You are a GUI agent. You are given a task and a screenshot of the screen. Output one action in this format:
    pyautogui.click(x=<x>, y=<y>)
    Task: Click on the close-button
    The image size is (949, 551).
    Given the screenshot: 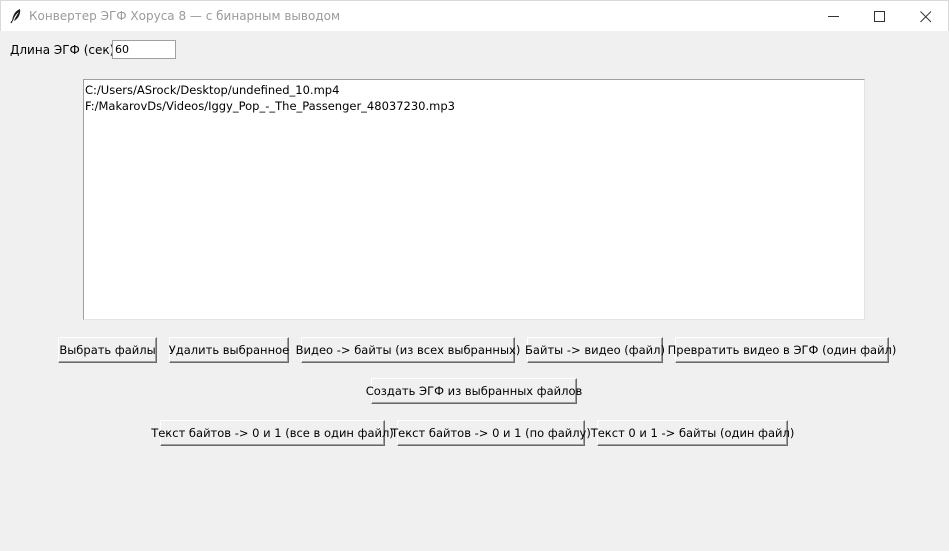 What is the action you would take?
    pyautogui.click(x=926, y=16)
    